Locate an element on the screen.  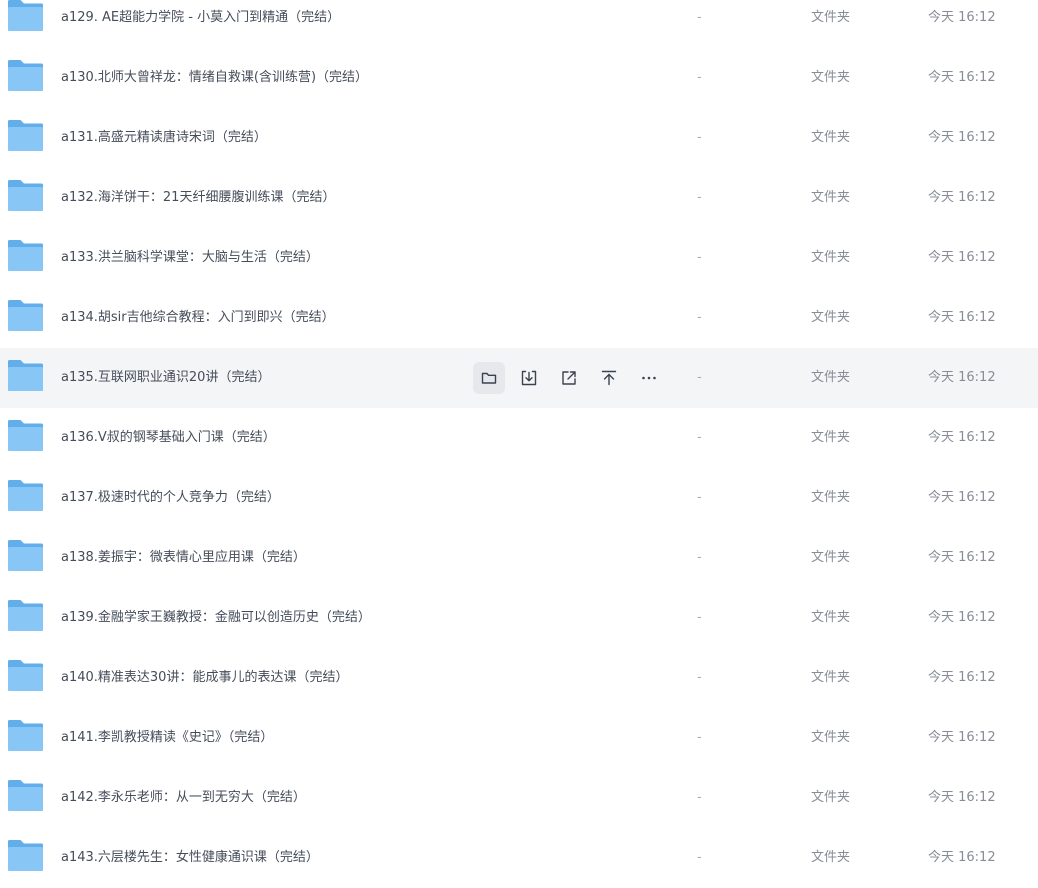
pin-top-icon is located at coordinates (609, 378).